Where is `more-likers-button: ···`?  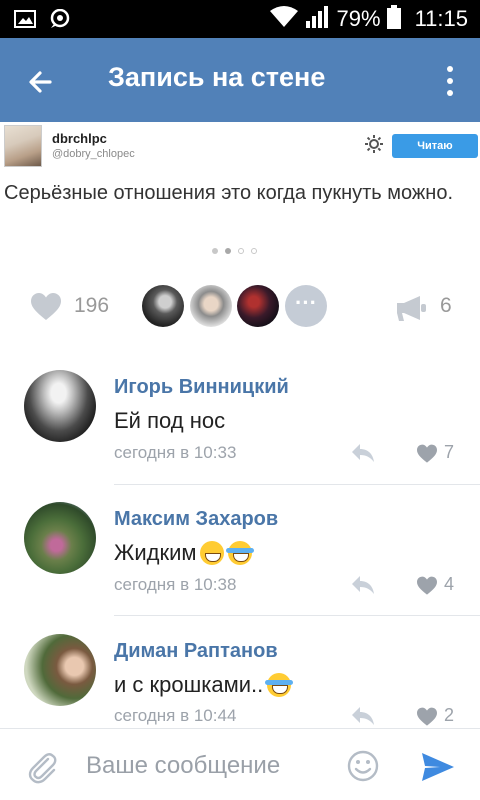
more-likers-button: ··· is located at coordinates (306, 306).